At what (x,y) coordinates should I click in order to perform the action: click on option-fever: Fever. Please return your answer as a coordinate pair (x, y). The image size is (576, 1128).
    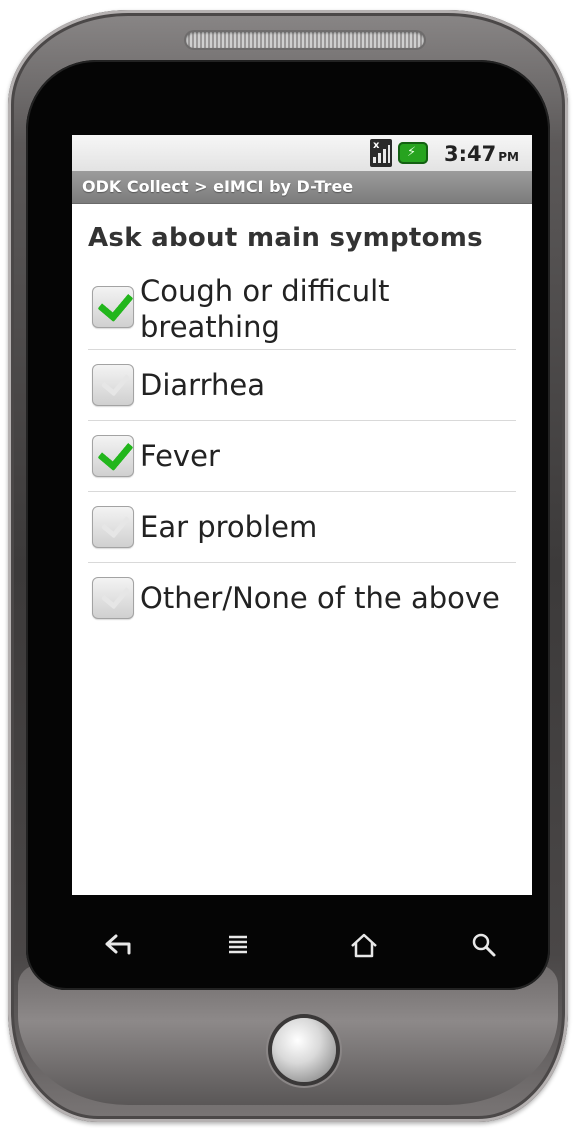
    Looking at the image, I should click on (302, 456).